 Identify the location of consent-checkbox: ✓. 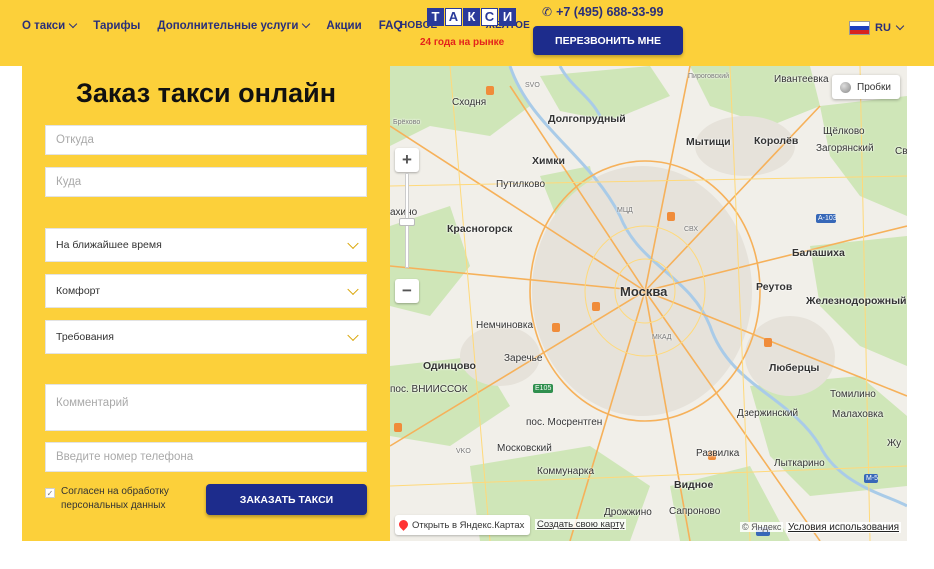
(50, 493).